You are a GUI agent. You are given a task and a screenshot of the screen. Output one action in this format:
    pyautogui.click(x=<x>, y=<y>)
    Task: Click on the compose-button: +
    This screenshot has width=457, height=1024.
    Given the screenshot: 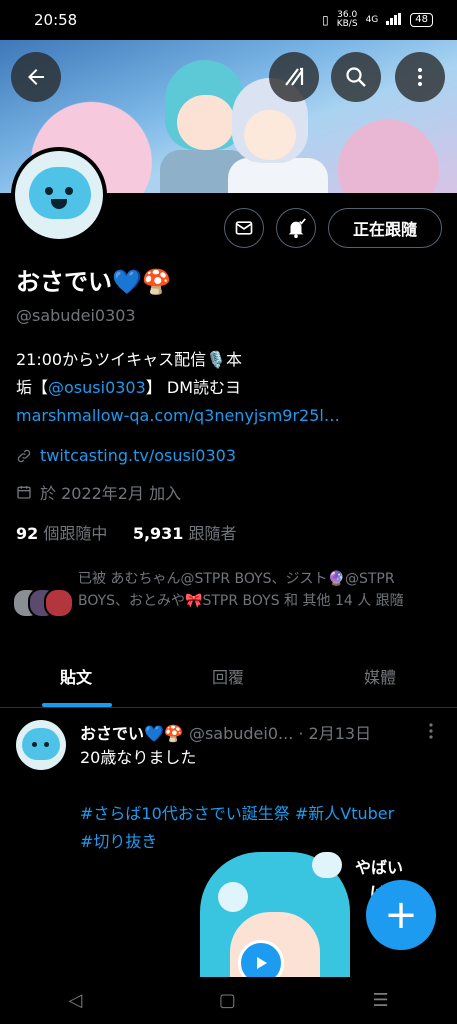 What is the action you would take?
    pyautogui.click(x=401, y=915)
    